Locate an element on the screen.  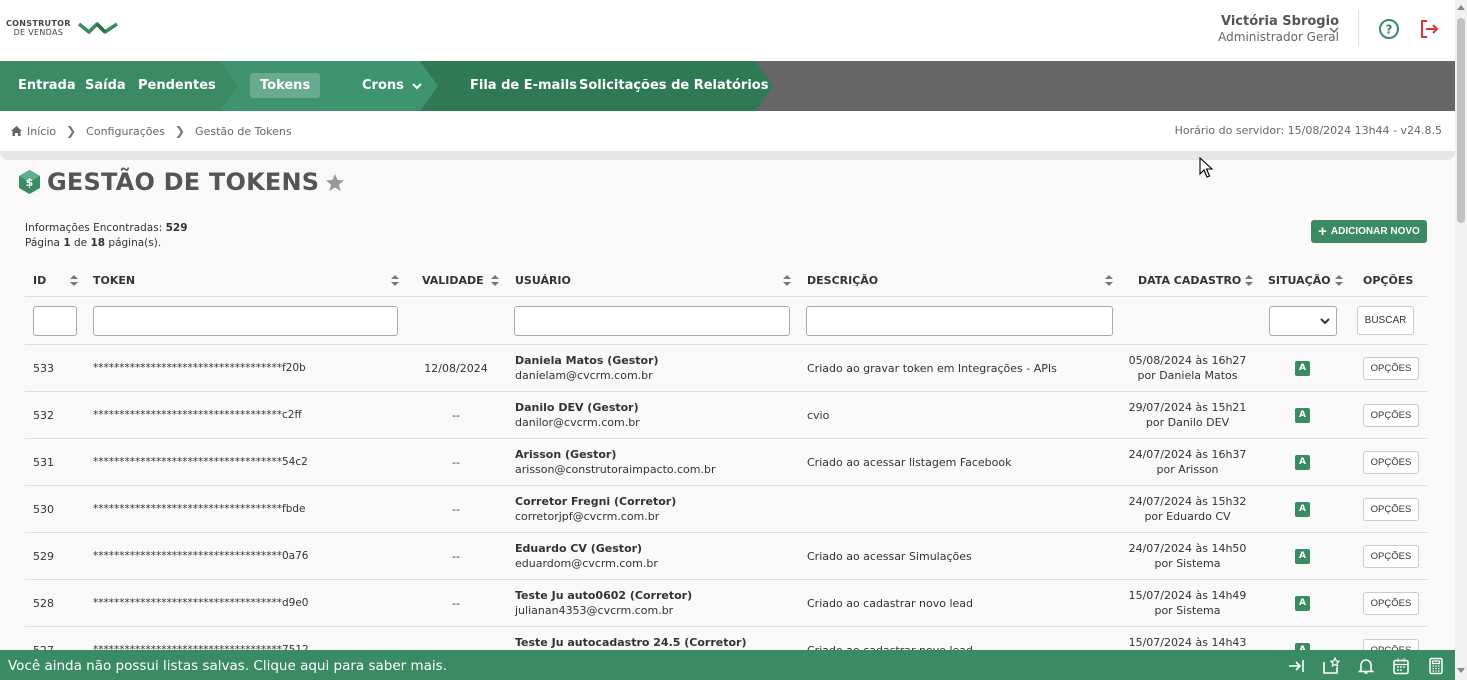
home-icon is located at coordinates (16, 131).